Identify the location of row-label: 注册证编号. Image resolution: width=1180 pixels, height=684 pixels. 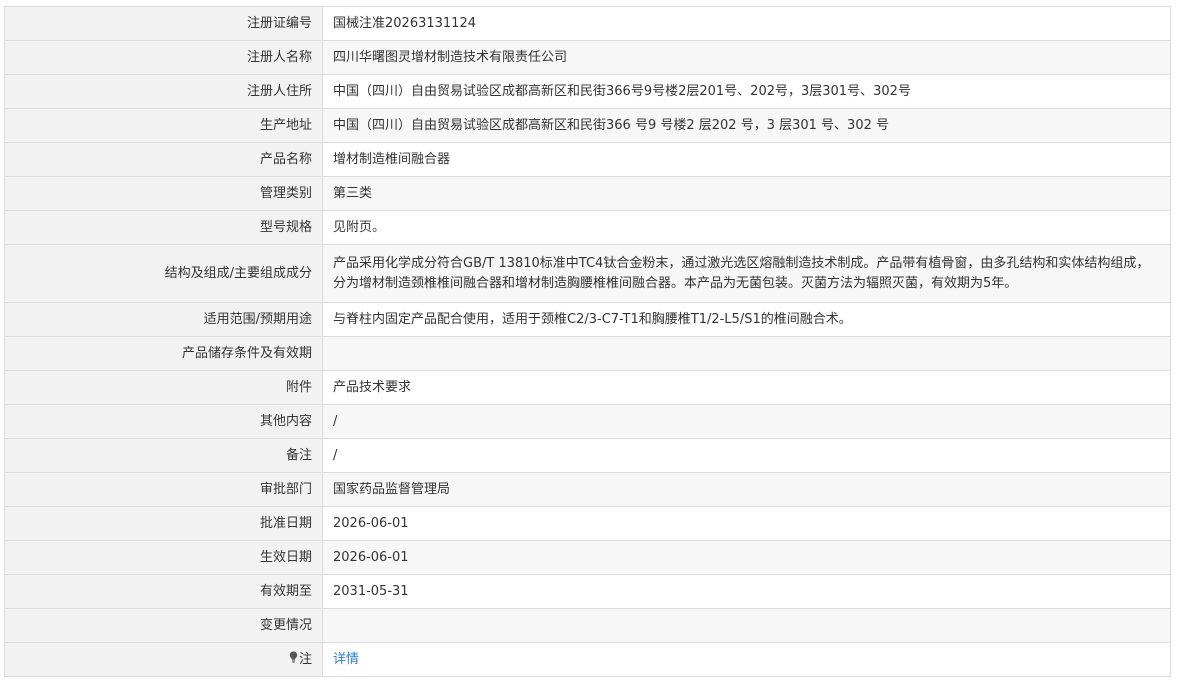
(163, 23).